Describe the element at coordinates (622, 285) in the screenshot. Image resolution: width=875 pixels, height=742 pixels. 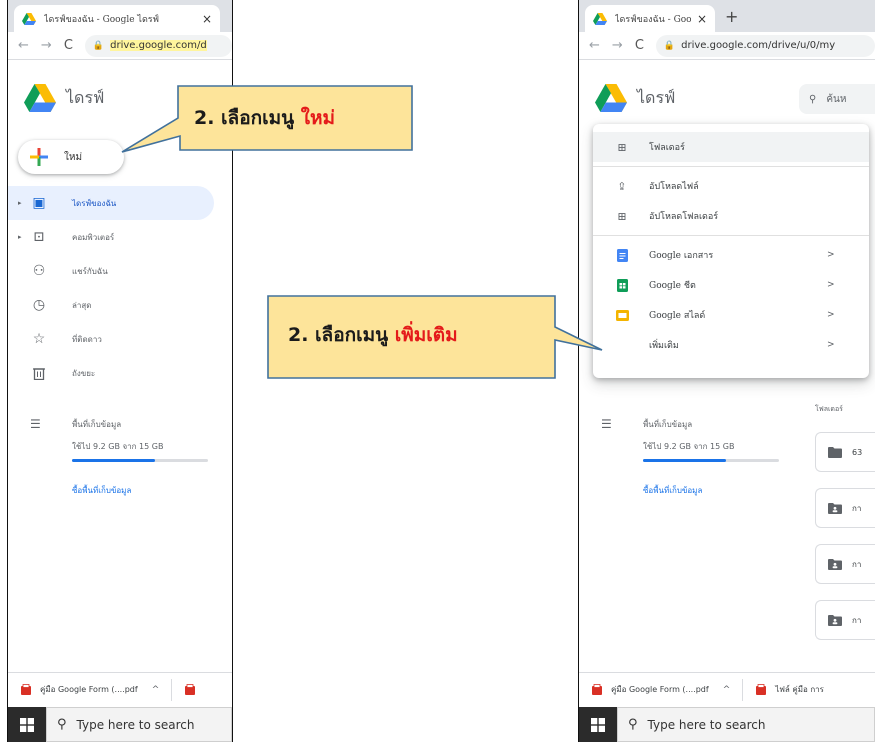
I see `google-sheets-icon` at that location.